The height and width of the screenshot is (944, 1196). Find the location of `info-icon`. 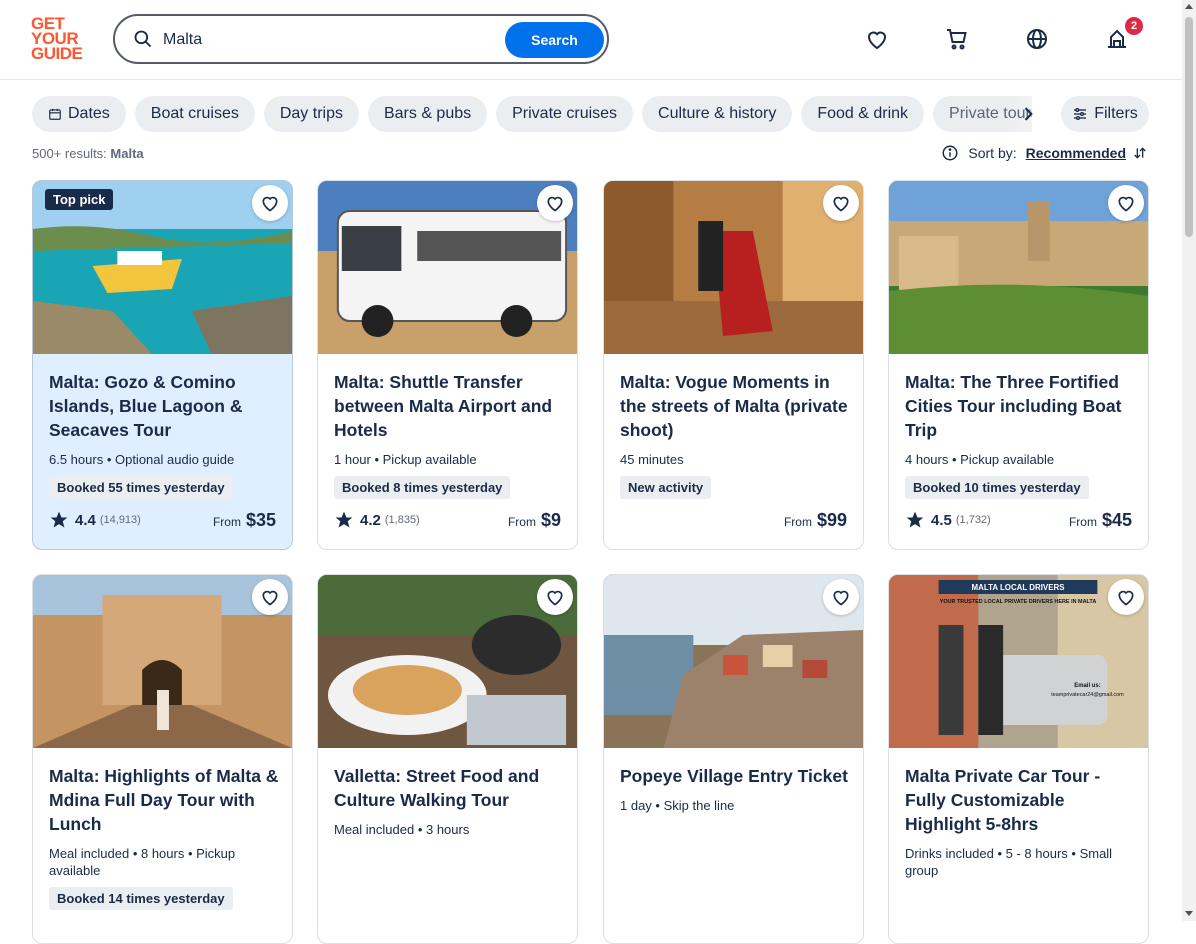

info-icon is located at coordinates (950, 153).